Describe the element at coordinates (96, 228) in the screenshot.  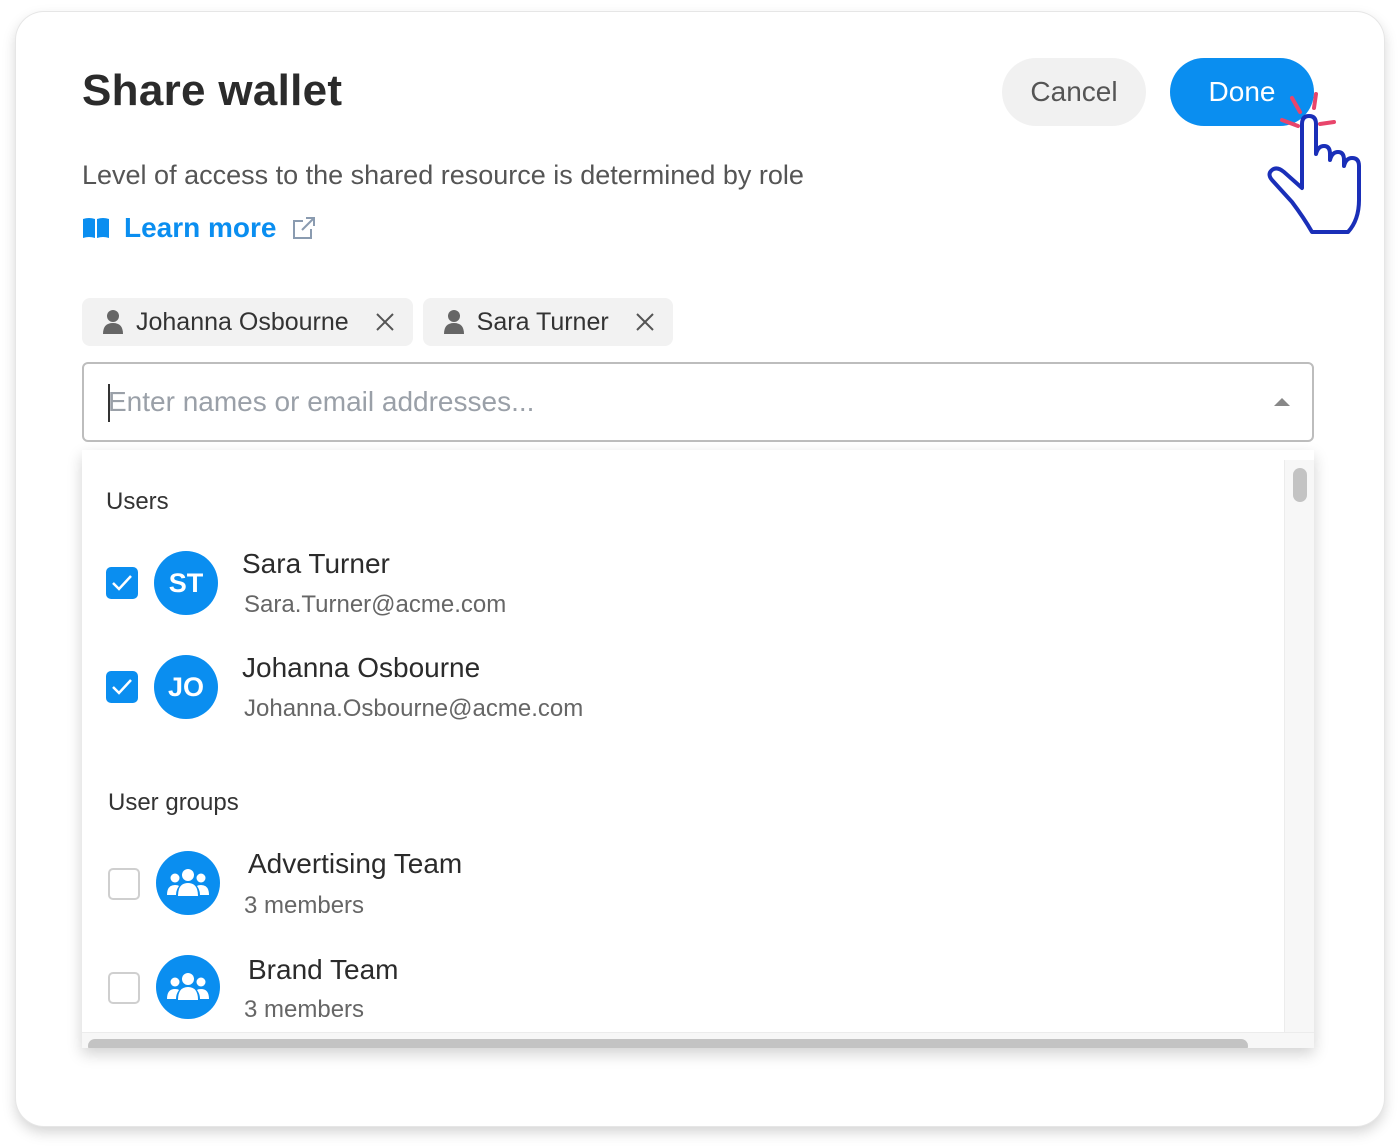
I see `book-icon` at that location.